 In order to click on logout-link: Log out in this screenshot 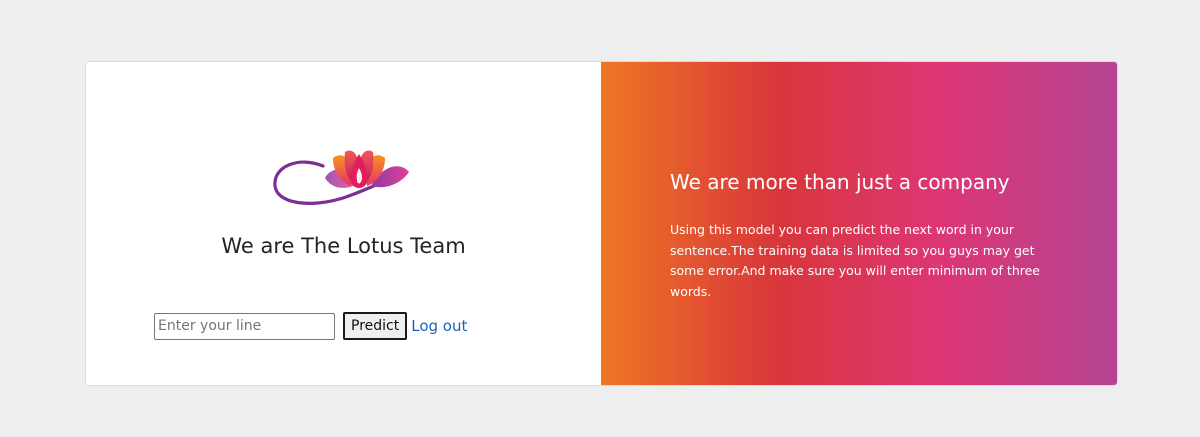, I will do `click(439, 326)`.